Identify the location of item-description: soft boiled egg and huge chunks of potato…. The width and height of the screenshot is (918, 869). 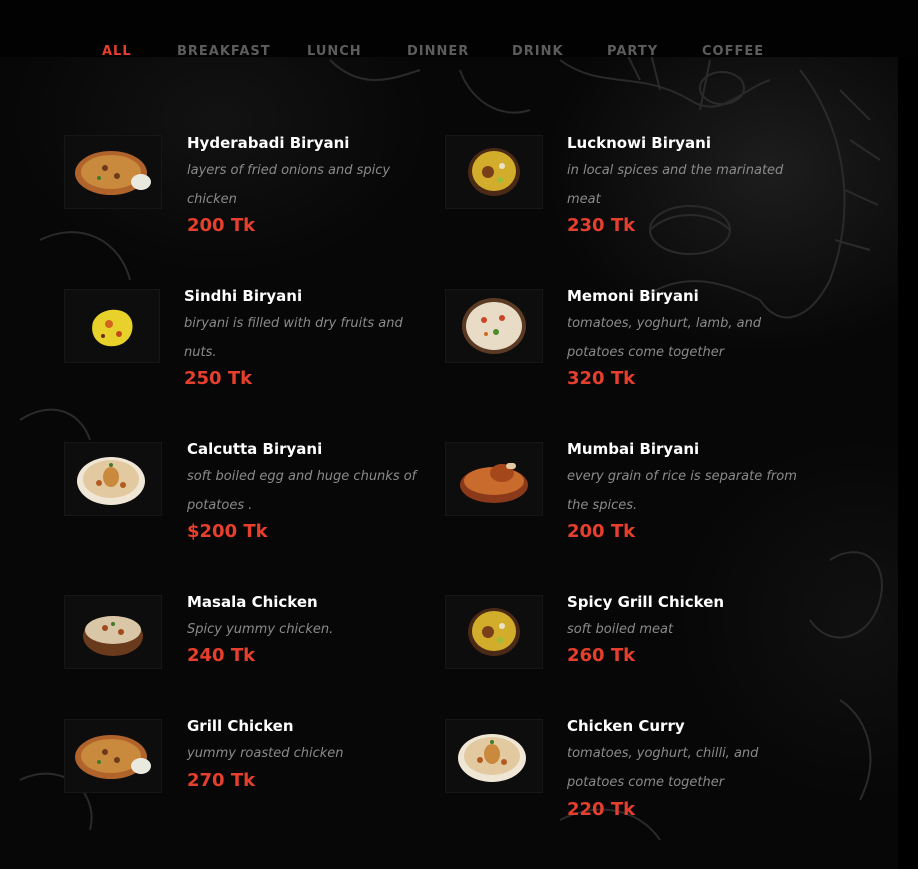
(302, 491).